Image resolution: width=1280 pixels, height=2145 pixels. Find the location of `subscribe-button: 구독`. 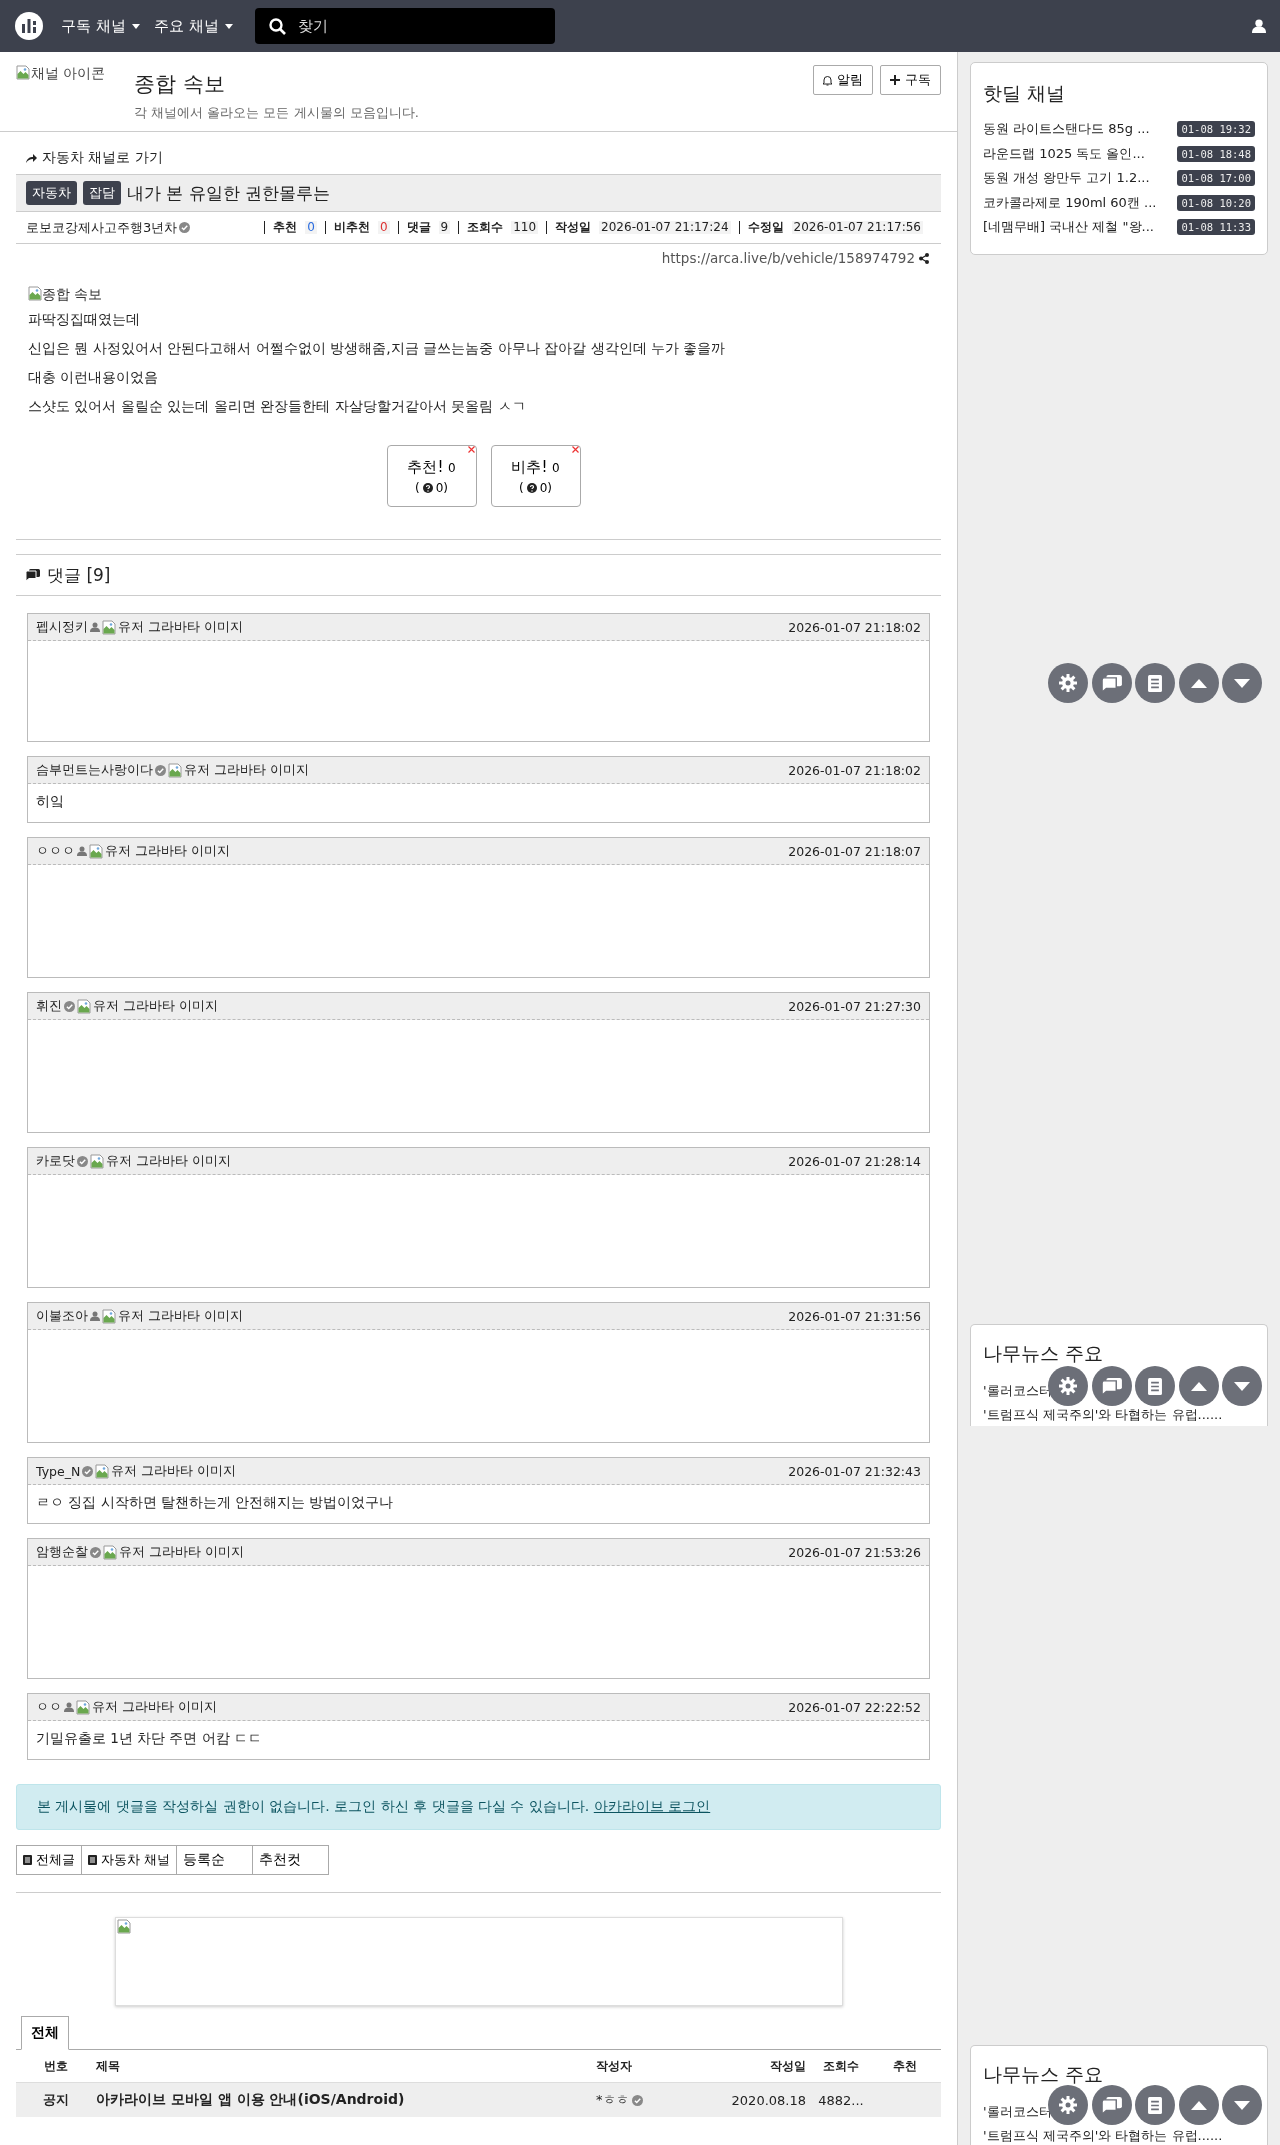

subscribe-button: 구독 is located at coordinates (910, 80).